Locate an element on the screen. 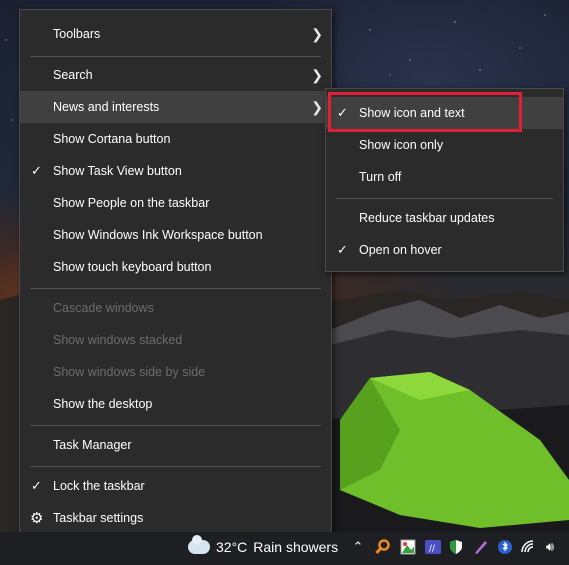 Image resolution: width=569 pixels, height=565 pixels. menu-item-label: Show Task View button is located at coordinates (117, 171).